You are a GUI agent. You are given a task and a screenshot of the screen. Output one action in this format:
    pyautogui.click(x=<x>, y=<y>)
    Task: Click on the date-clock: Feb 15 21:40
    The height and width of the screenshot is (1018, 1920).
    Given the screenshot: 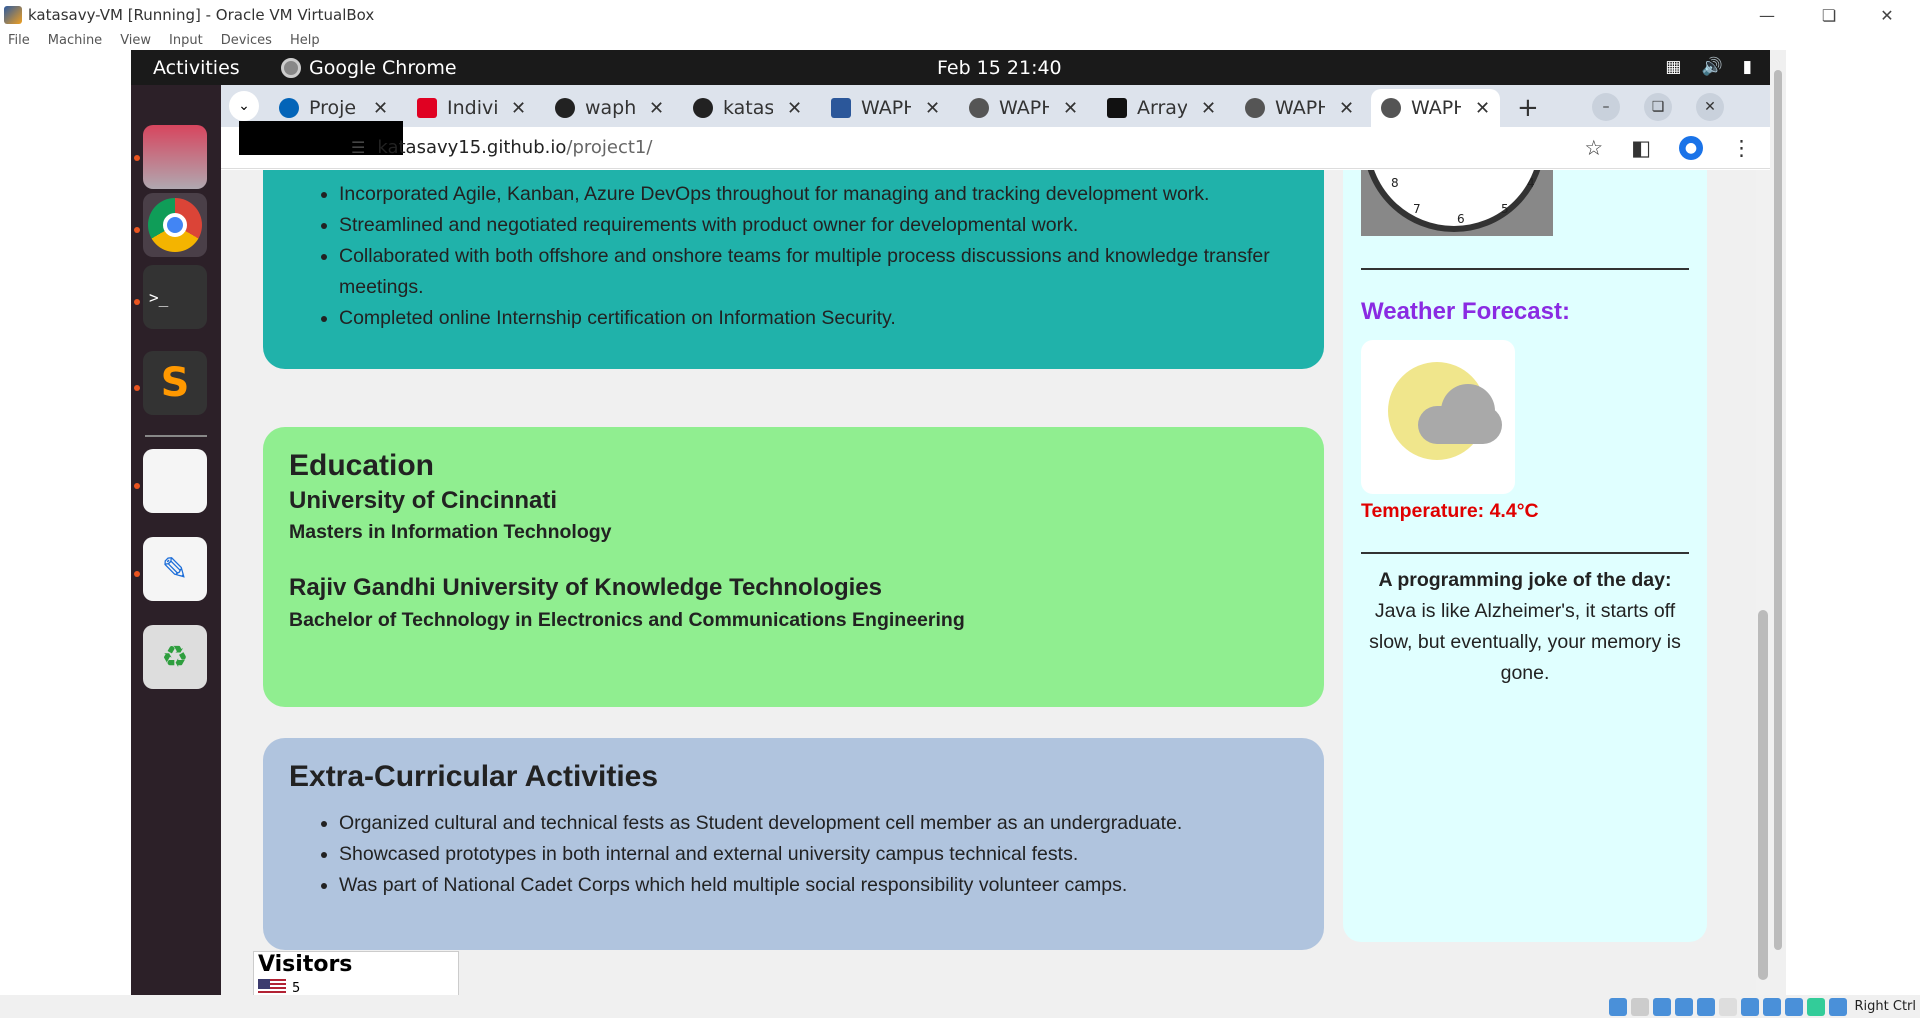 What is the action you would take?
    pyautogui.click(x=999, y=68)
    